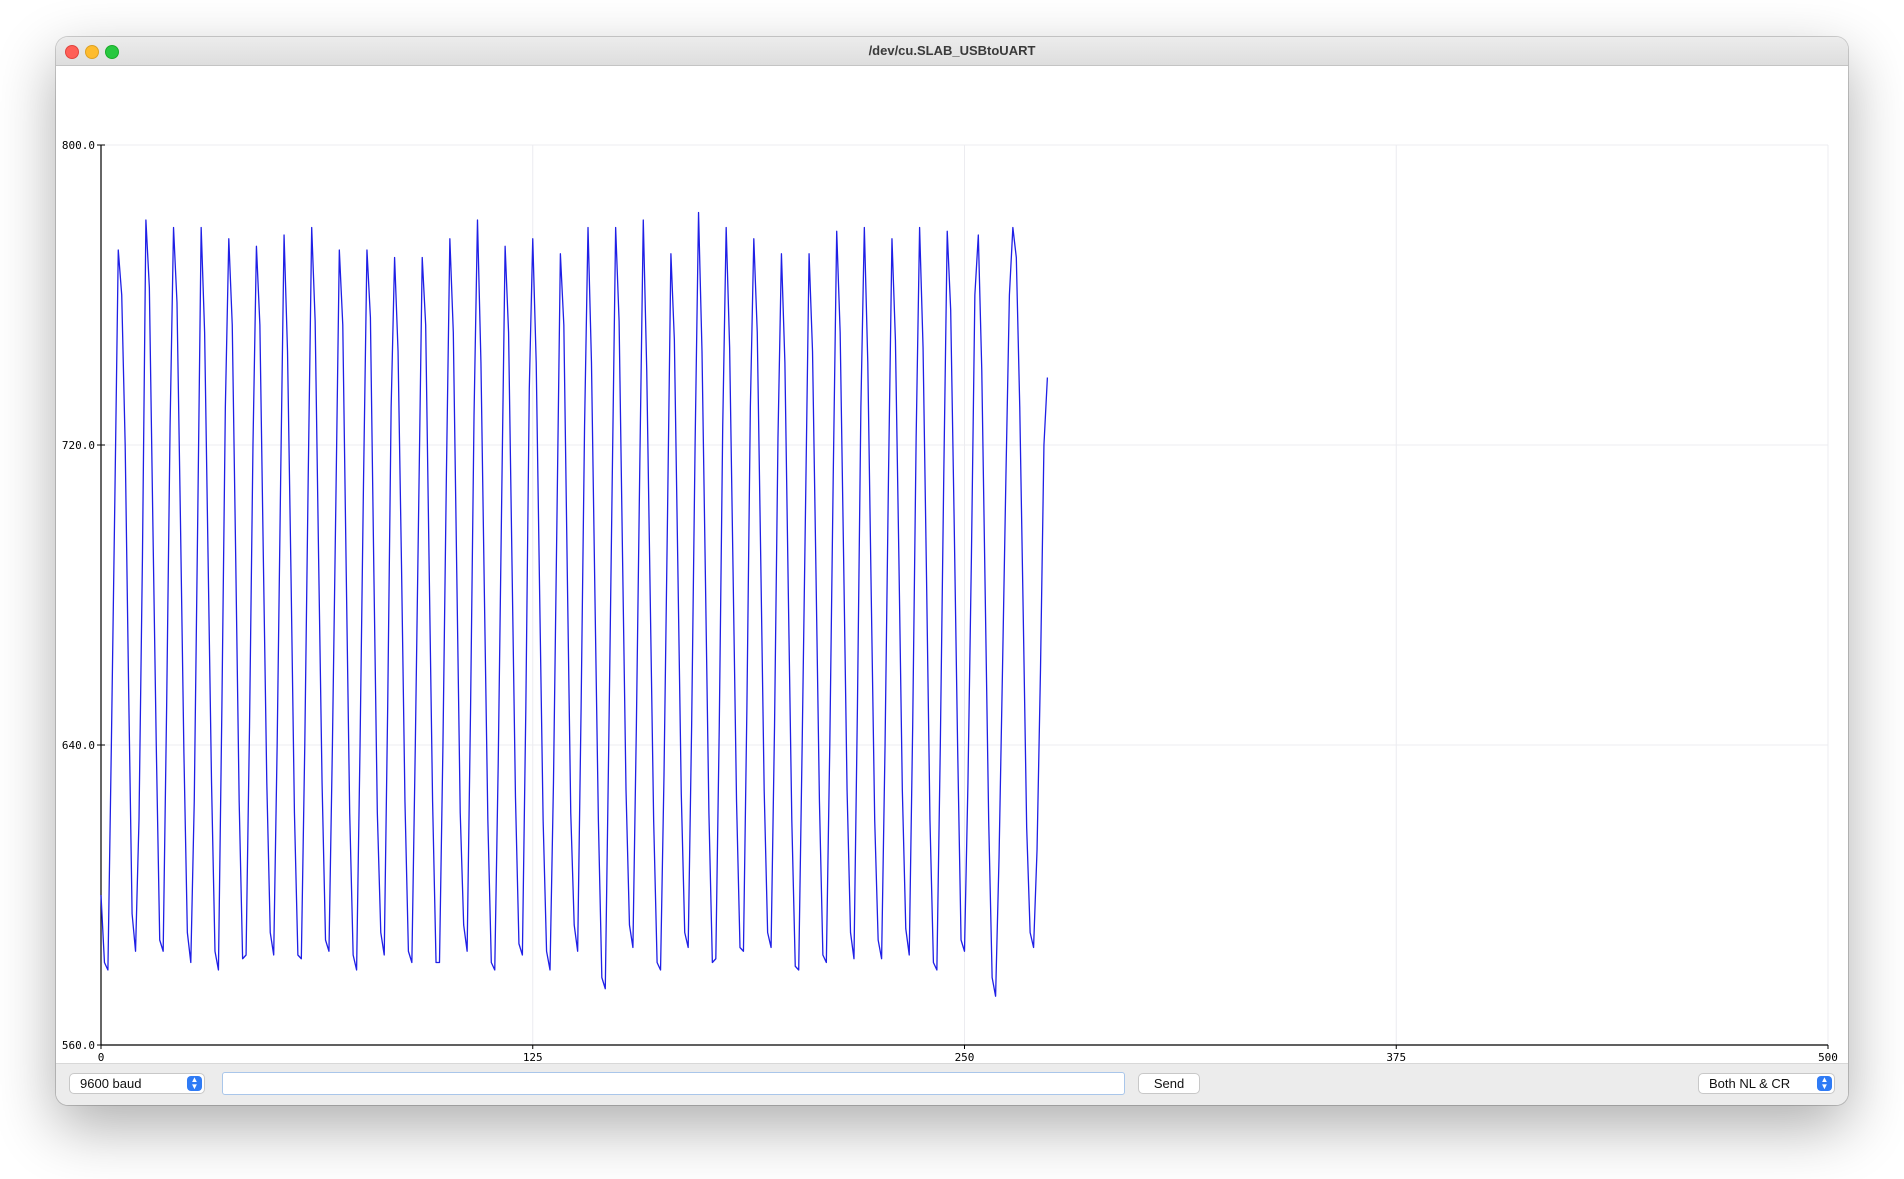 This screenshot has height=1179, width=1904. I want to click on y-tick-label: 800.0, so click(78, 145).